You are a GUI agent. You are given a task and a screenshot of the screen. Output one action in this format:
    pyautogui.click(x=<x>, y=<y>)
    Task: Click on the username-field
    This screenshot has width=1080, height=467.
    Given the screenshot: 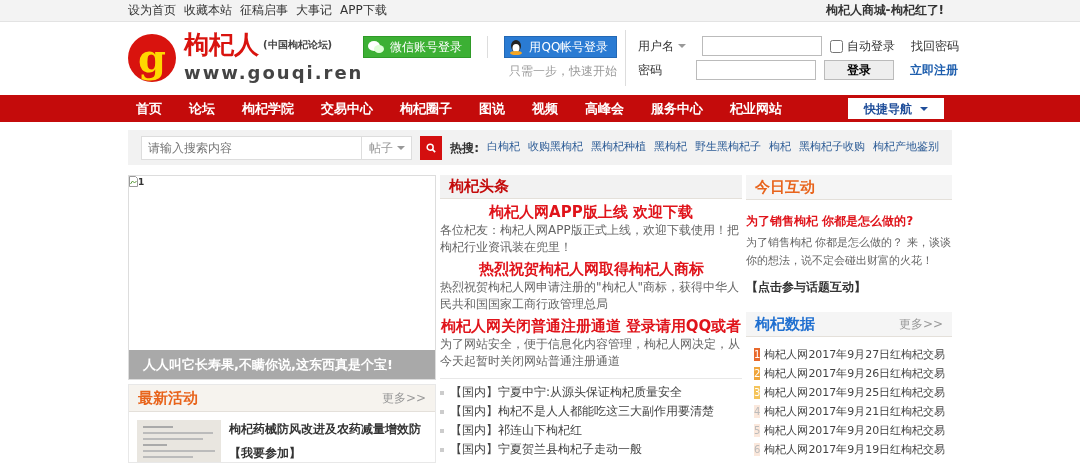 What is the action you would take?
    pyautogui.click(x=762, y=46)
    